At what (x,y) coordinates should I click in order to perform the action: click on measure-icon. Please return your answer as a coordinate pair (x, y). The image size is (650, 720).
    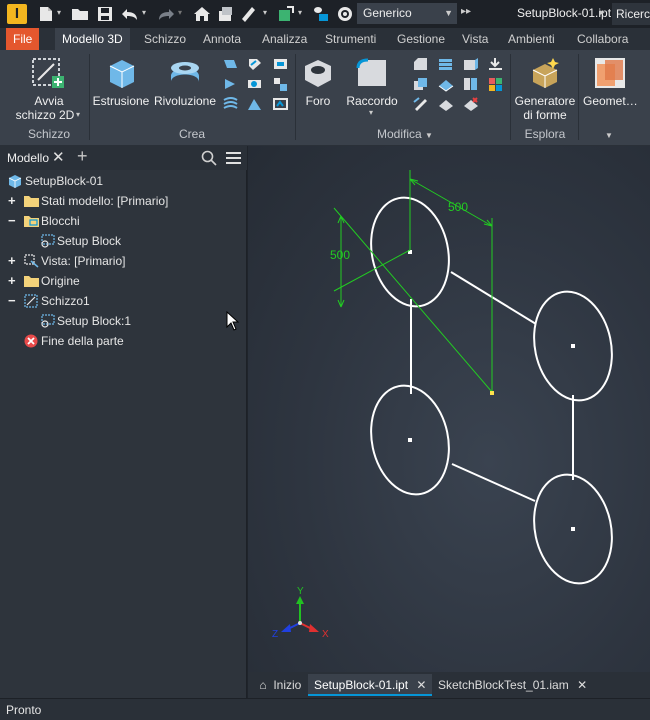
    Looking at the image, I should click on (249, 14).